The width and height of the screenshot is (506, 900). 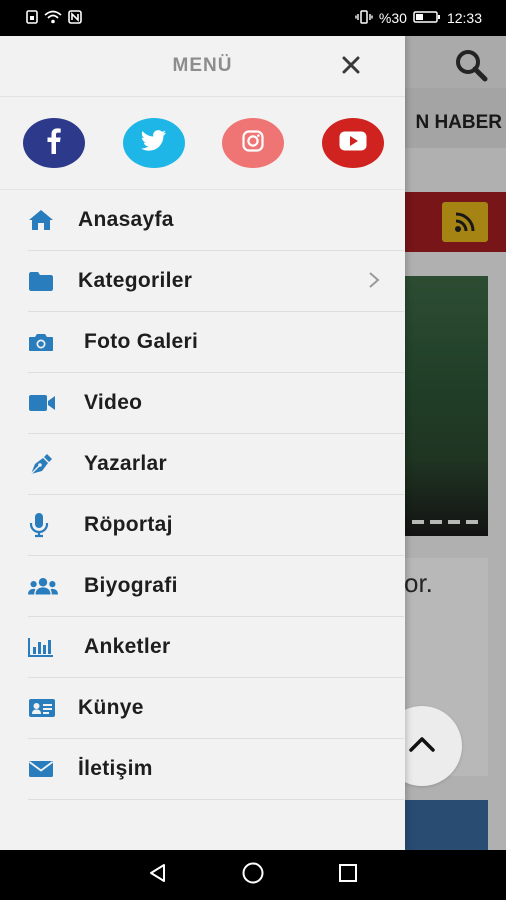 I want to click on home-circle-icon, so click(x=253, y=875).